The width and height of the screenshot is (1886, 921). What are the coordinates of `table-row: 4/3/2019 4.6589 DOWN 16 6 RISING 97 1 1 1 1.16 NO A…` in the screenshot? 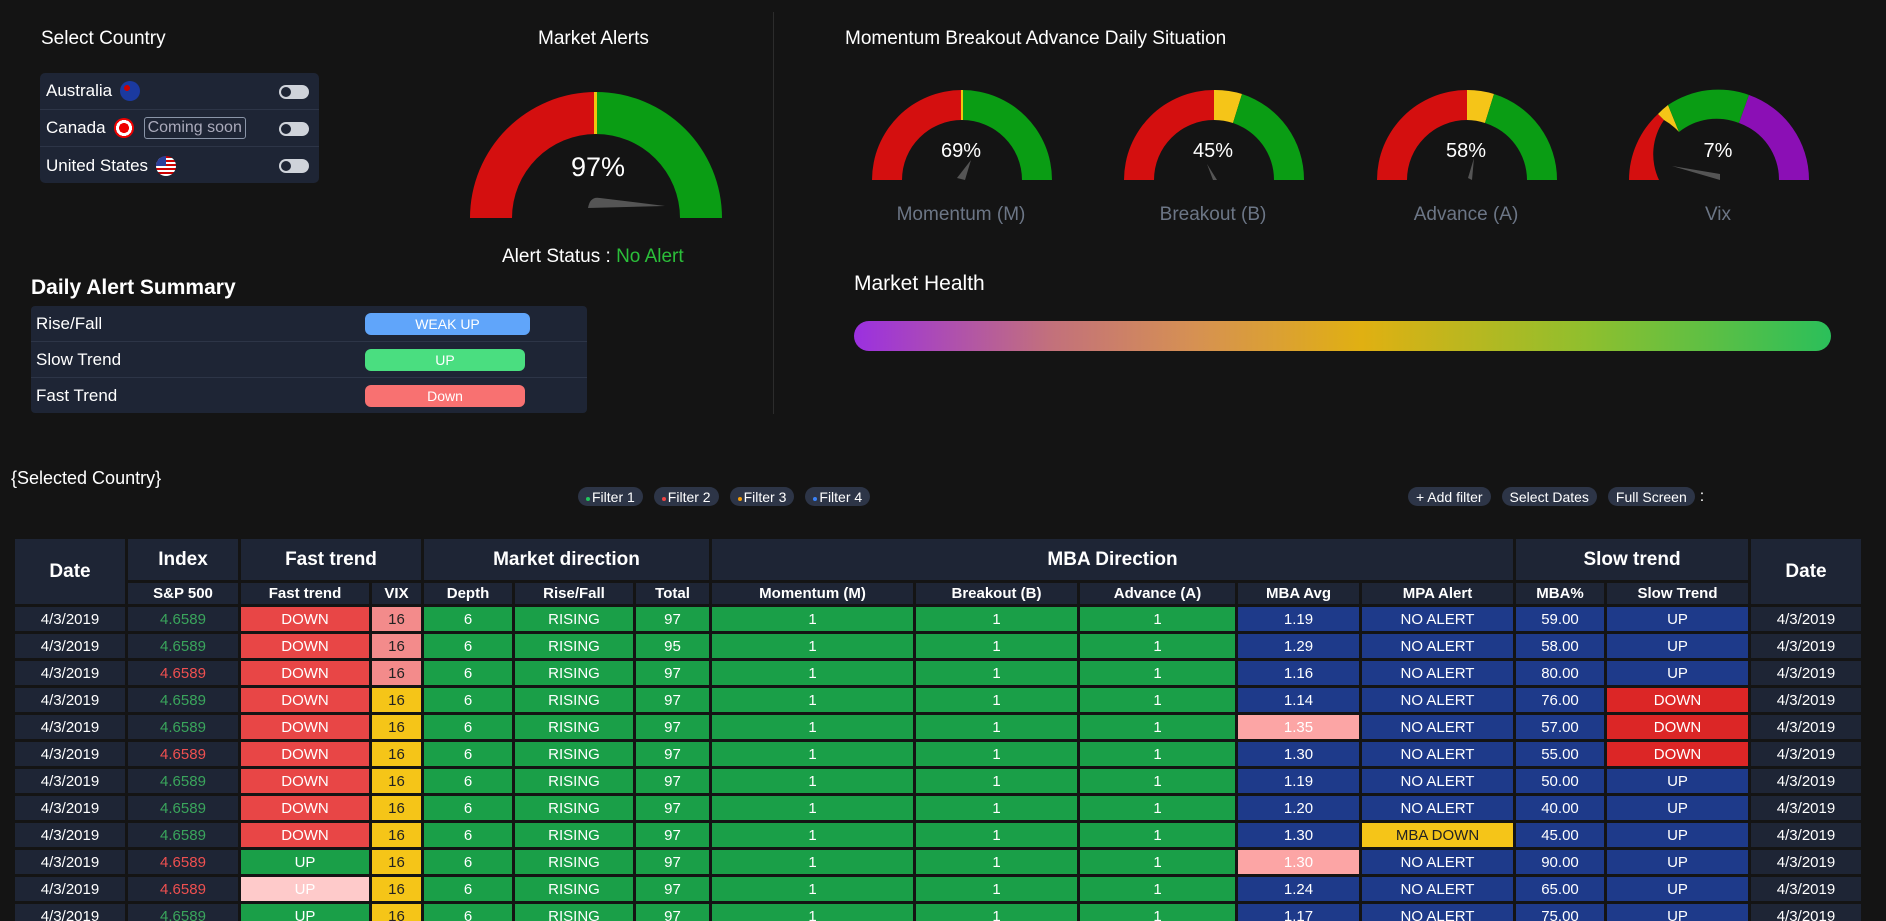 It's located at (938, 673).